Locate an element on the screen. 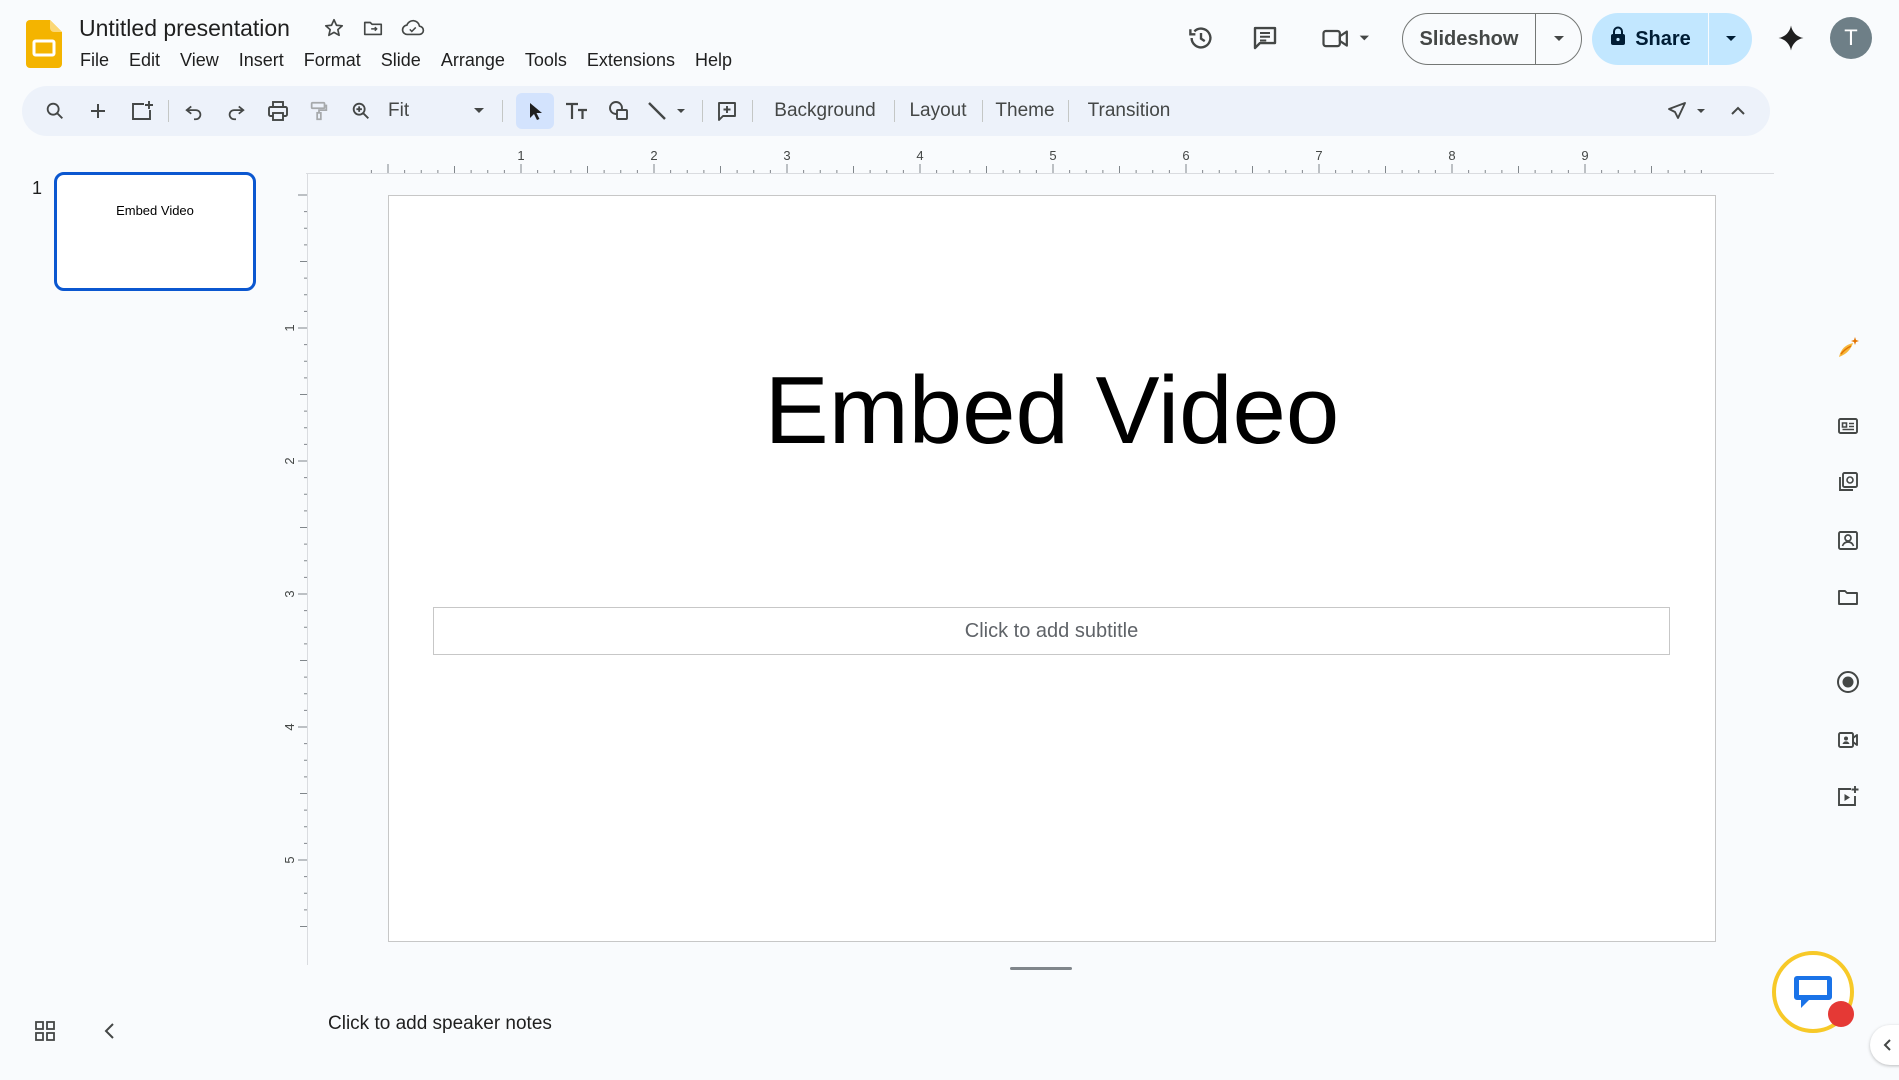 The width and height of the screenshot is (1899, 1080). menu-insert: Insert is located at coordinates (261, 60).